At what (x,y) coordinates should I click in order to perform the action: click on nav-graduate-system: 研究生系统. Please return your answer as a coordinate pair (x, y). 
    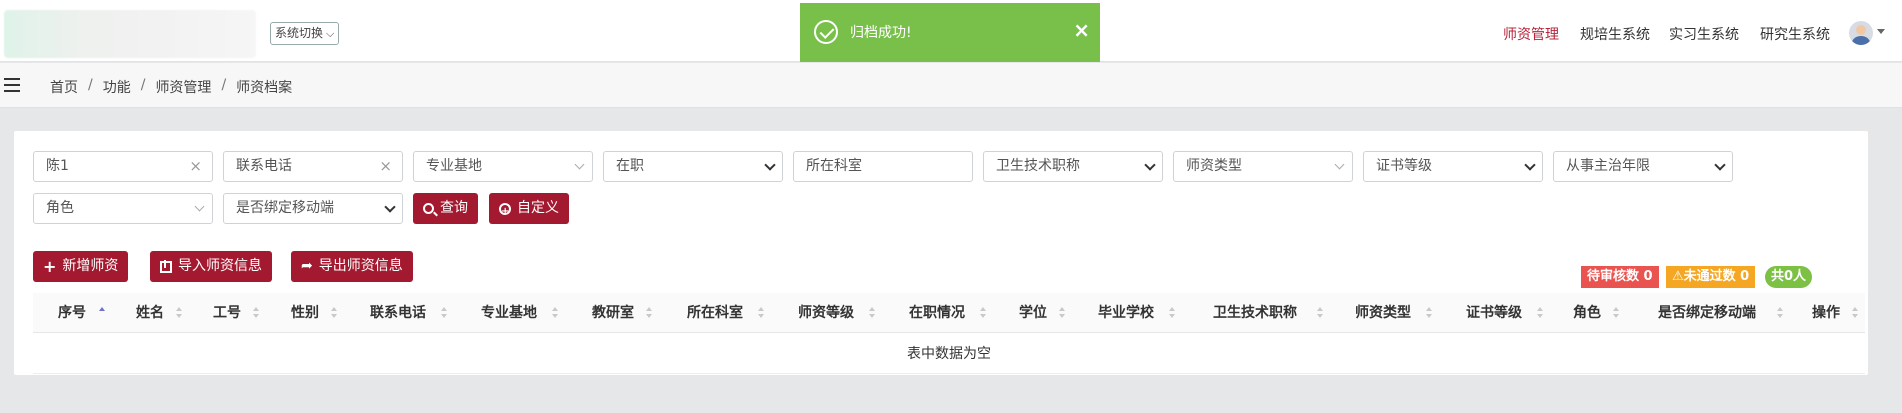
    Looking at the image, I should click on (1795, 34).